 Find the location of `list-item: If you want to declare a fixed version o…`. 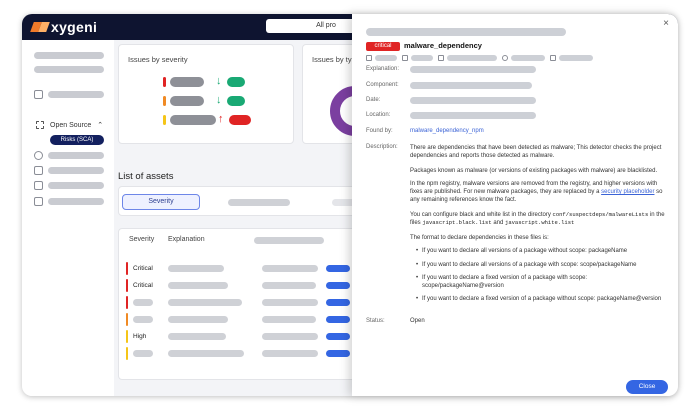

list-item: If you want to declare a fixed version o… is located at coordinates (543, 282).